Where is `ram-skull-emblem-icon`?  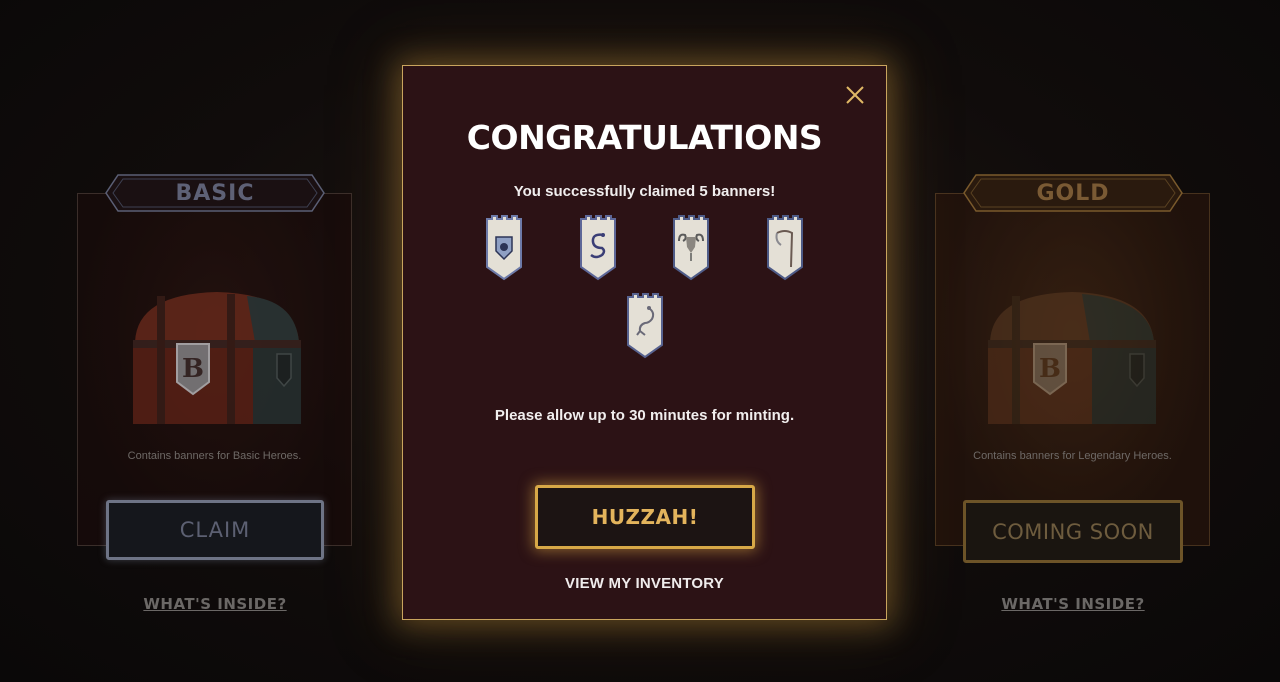
ram-skull-emblem-icon is located at coordinates (691, 248).